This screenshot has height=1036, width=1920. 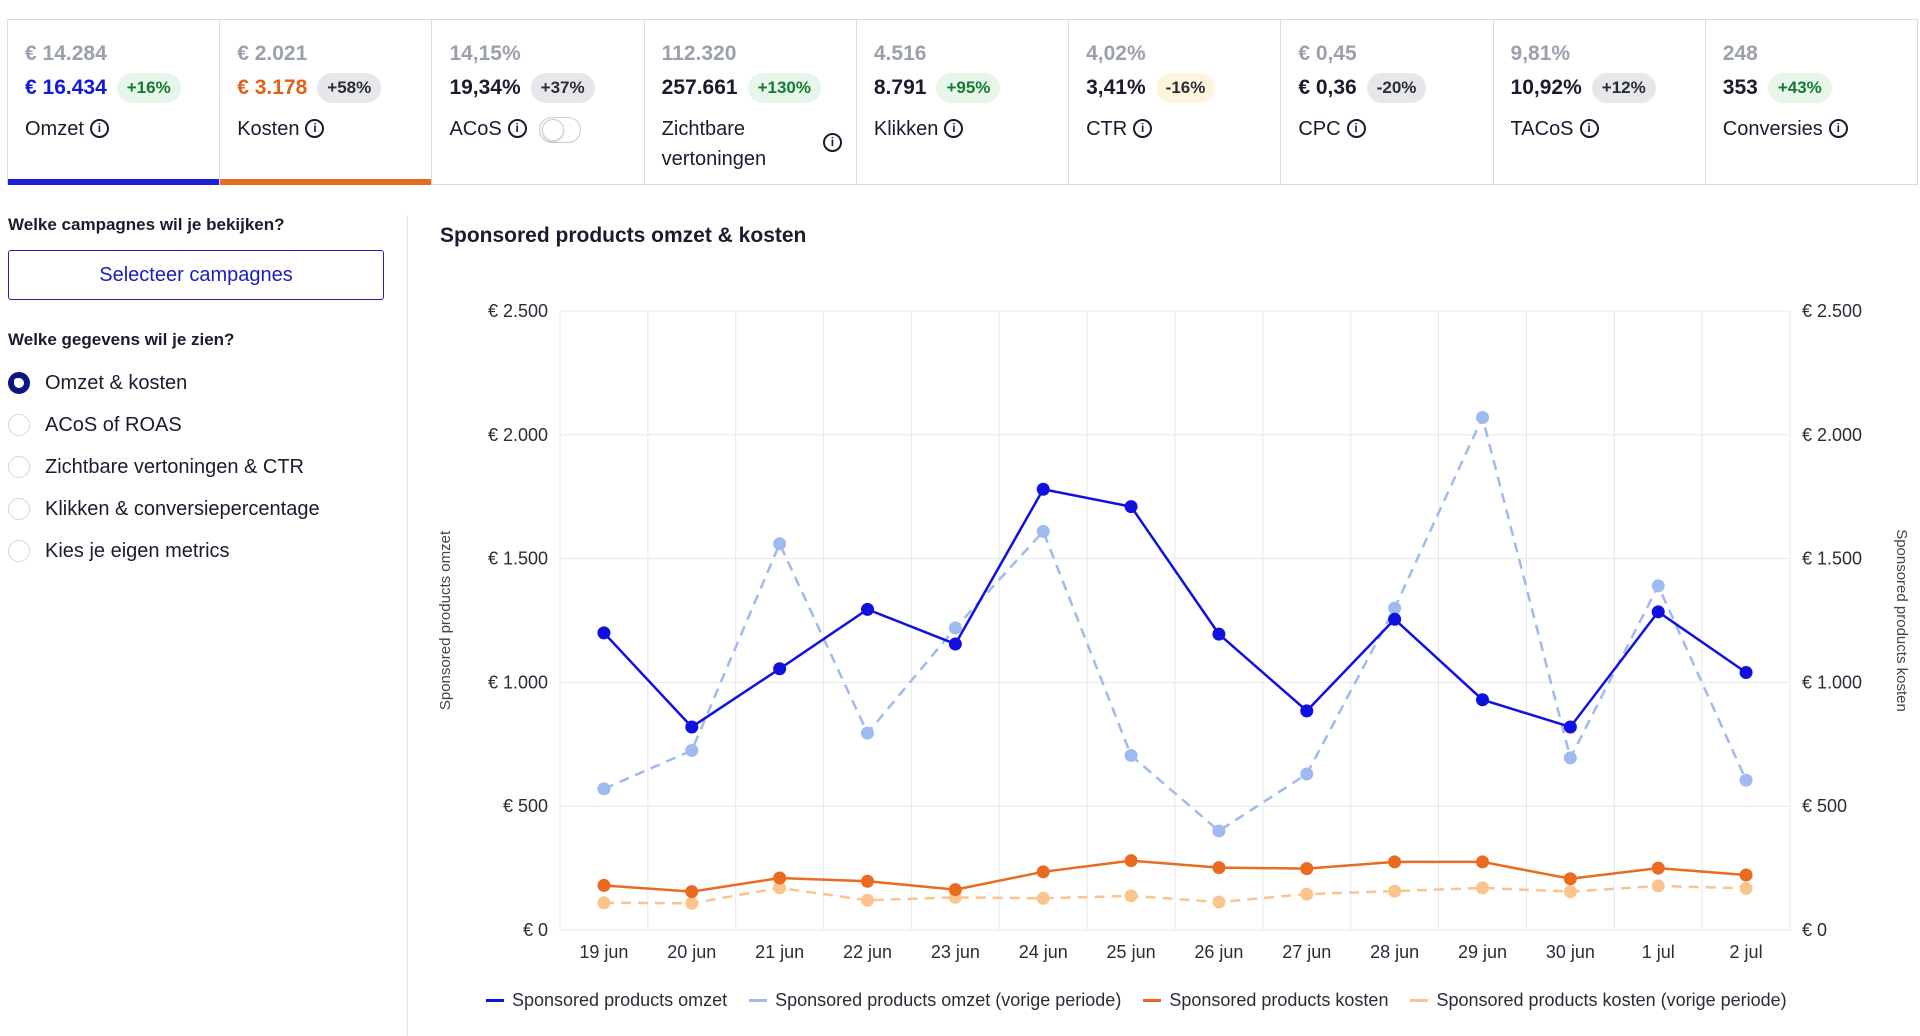 I want to click on kpi-current-value: € 0,36, so click(x=1327, y=87).